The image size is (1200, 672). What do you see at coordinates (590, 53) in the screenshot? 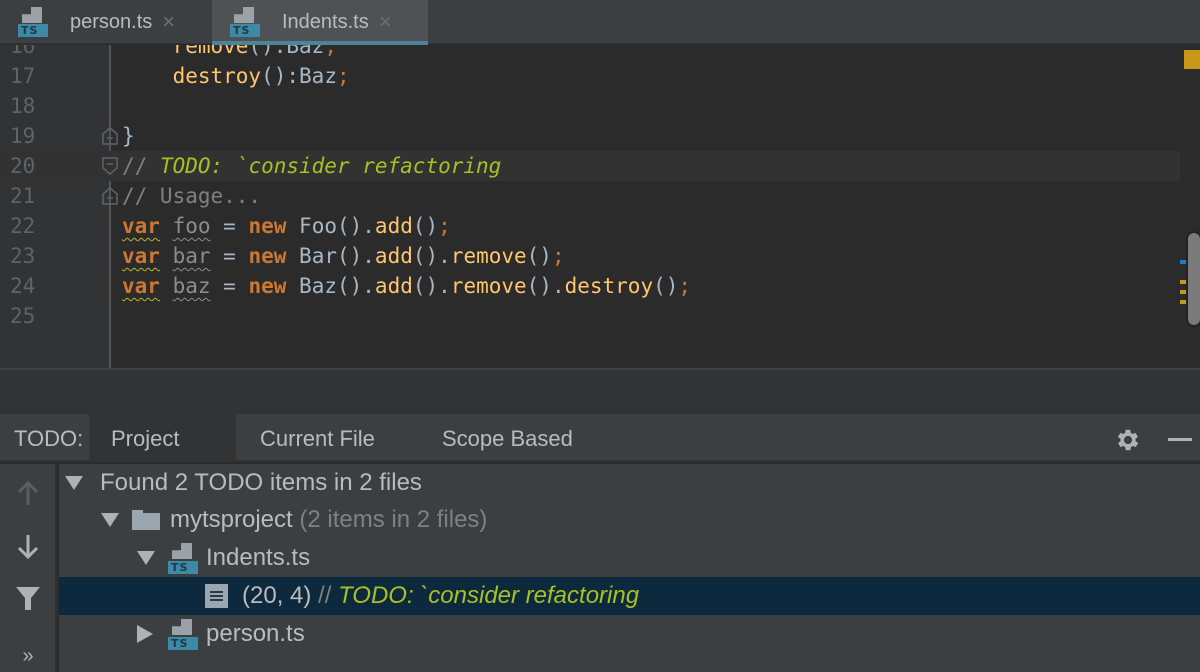
I see `code-line: 16 remove():Baz;` at bounding box center [590, 53].